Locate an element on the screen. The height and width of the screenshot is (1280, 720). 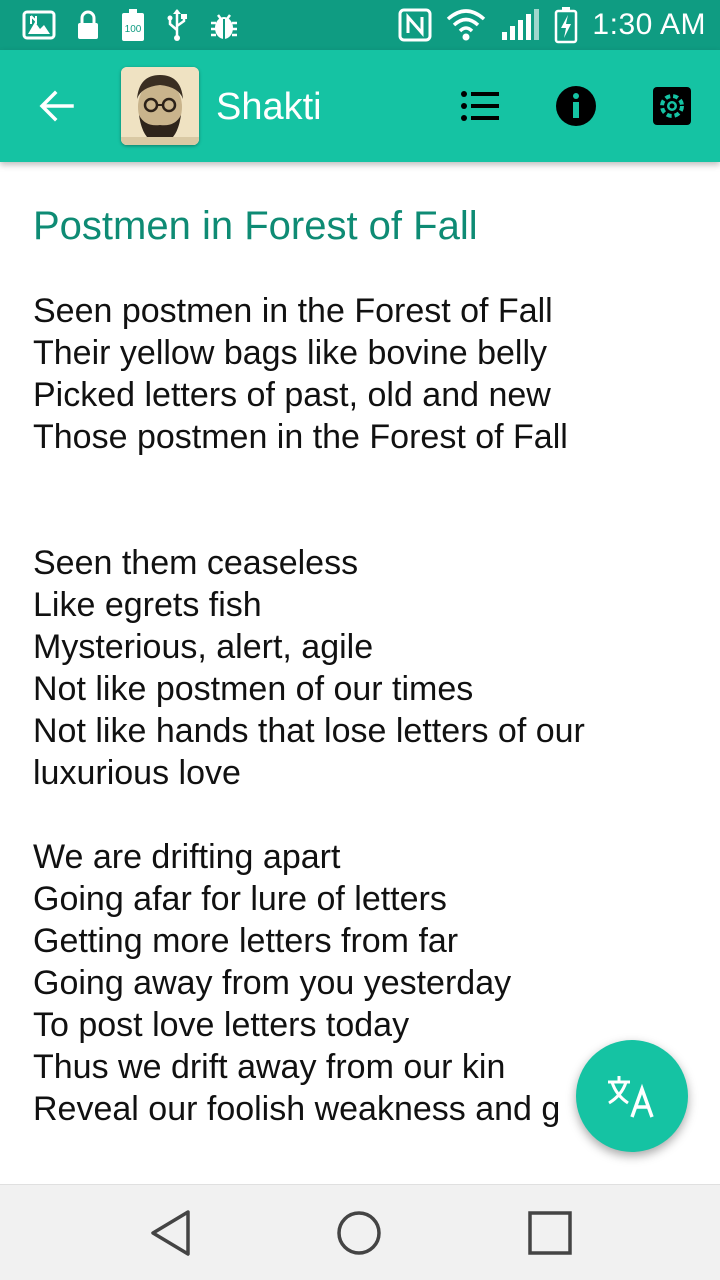
poem-line: Going away from you yesterday is located at coordinates (272, 983).